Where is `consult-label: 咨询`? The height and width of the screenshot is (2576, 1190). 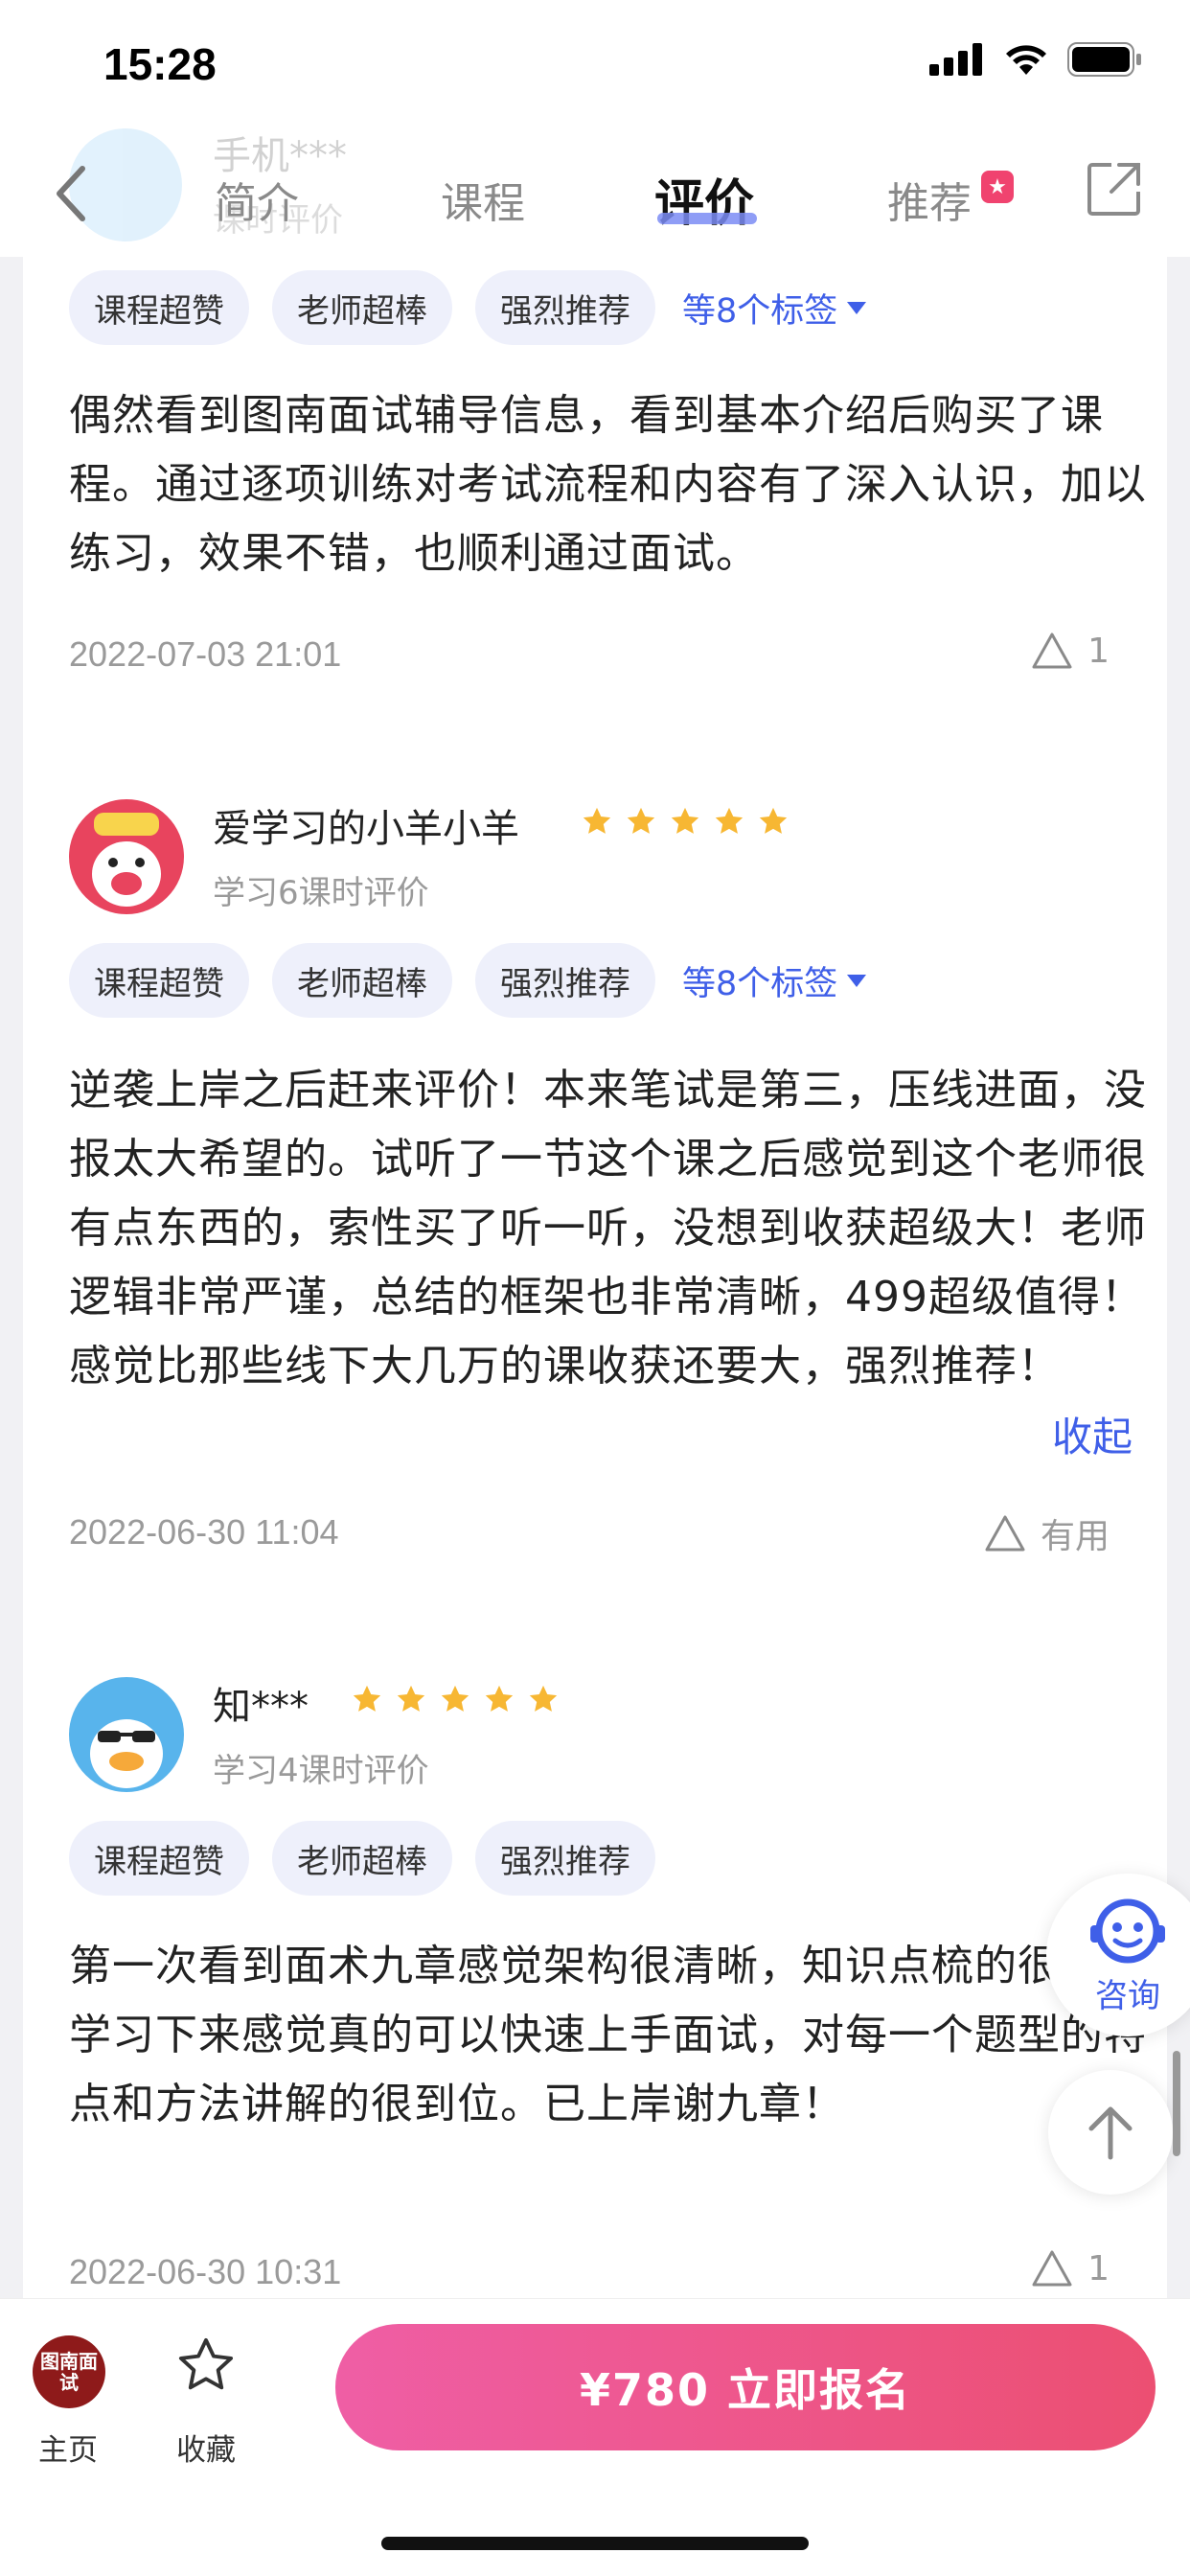 consult-label: 咨询 is located at coordinates (1128, 1996).